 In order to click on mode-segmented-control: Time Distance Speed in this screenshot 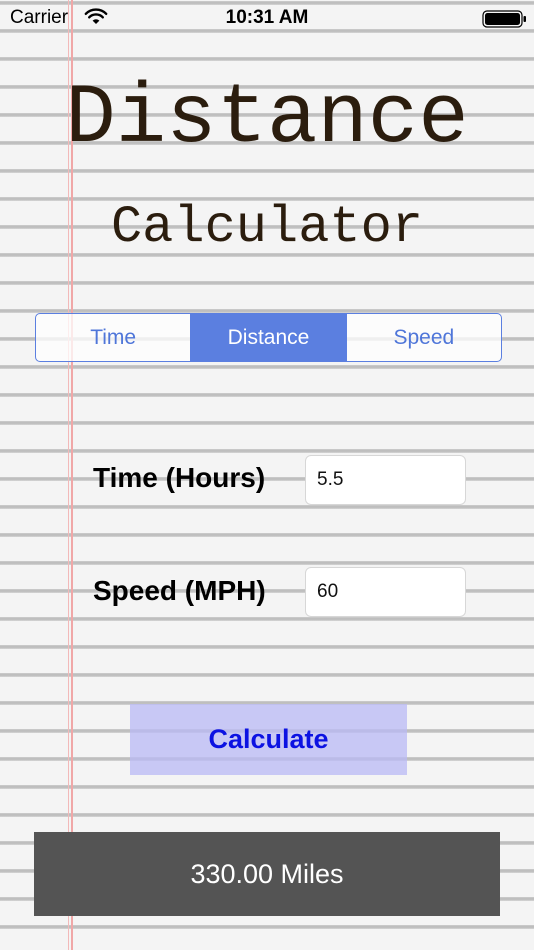, I will do `click(268, 337)`.